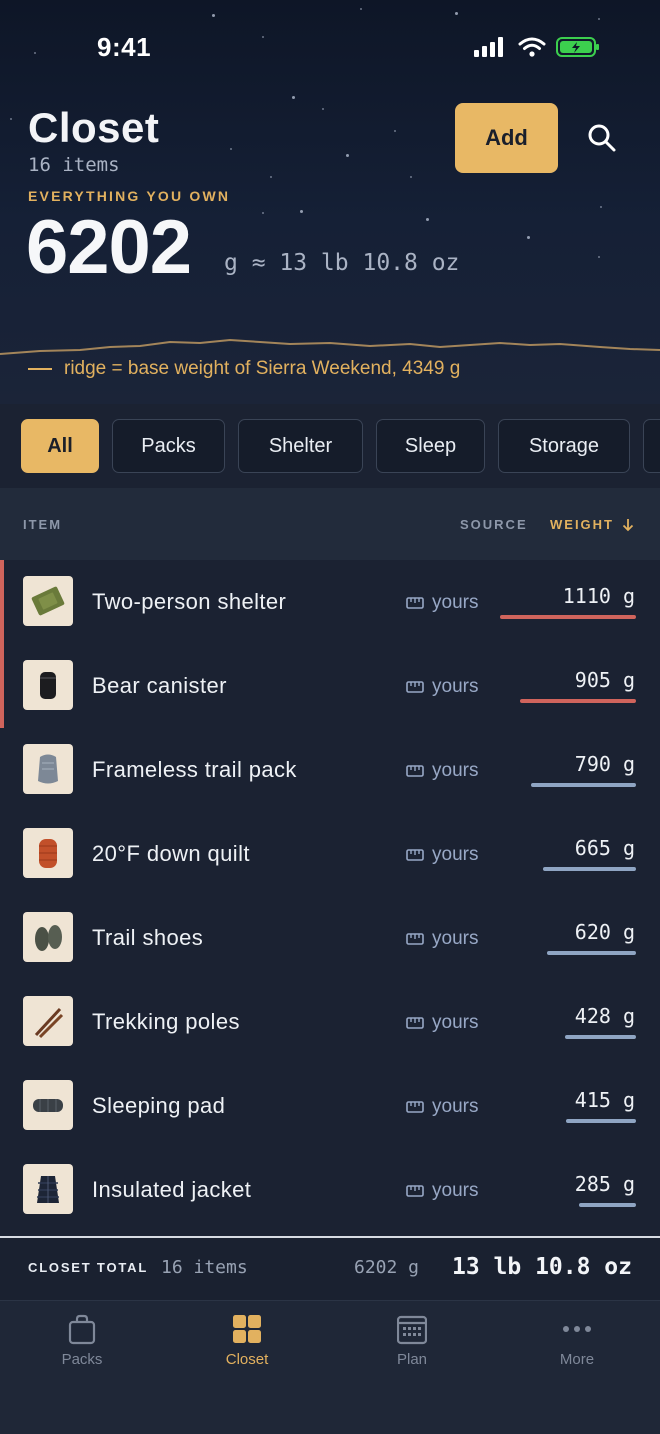 The image size is (660, 1434). I want to click on calendar-icon, so click(412, 1330).